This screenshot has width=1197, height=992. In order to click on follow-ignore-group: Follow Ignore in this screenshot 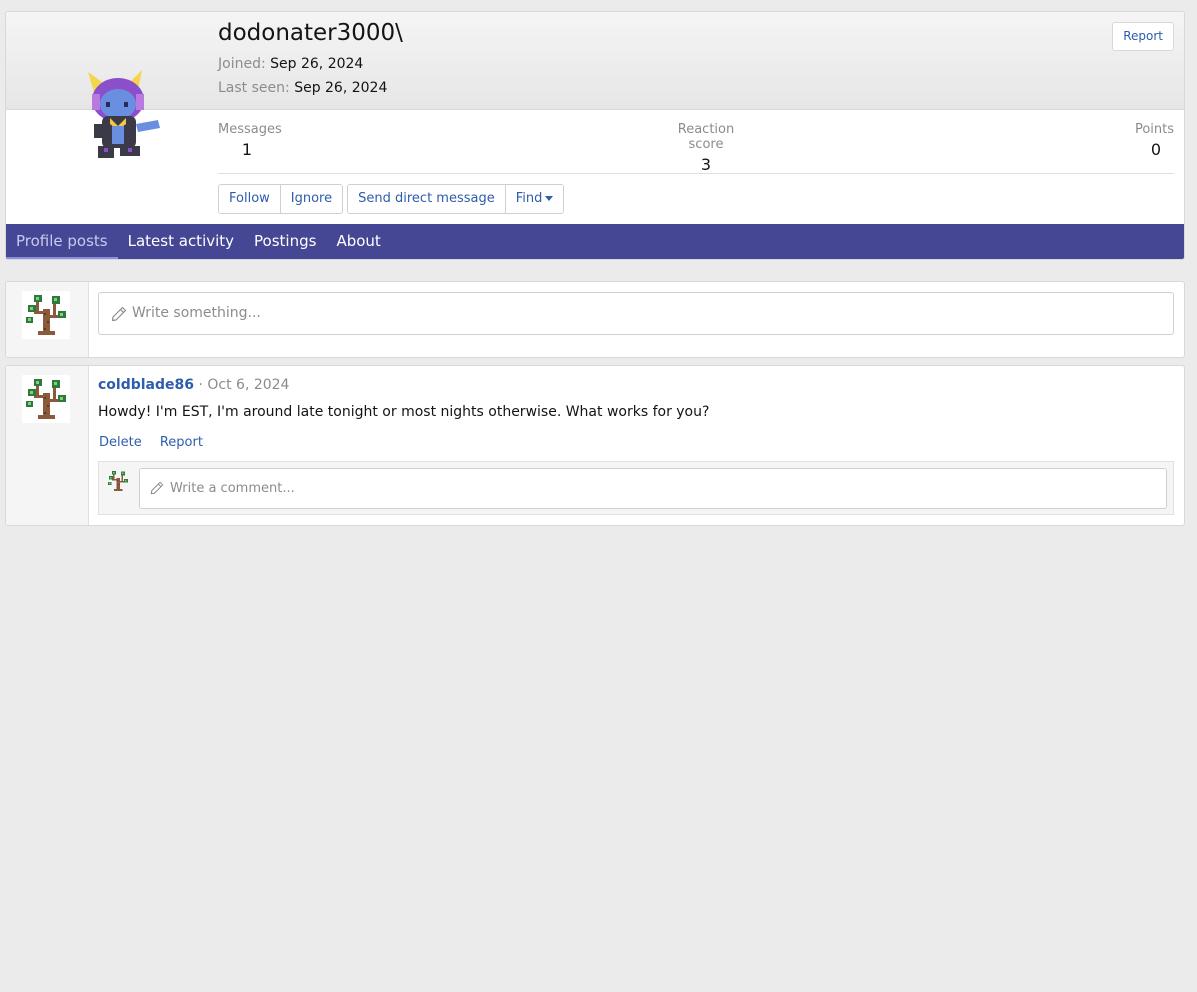, I will do `click(281, 199)`.